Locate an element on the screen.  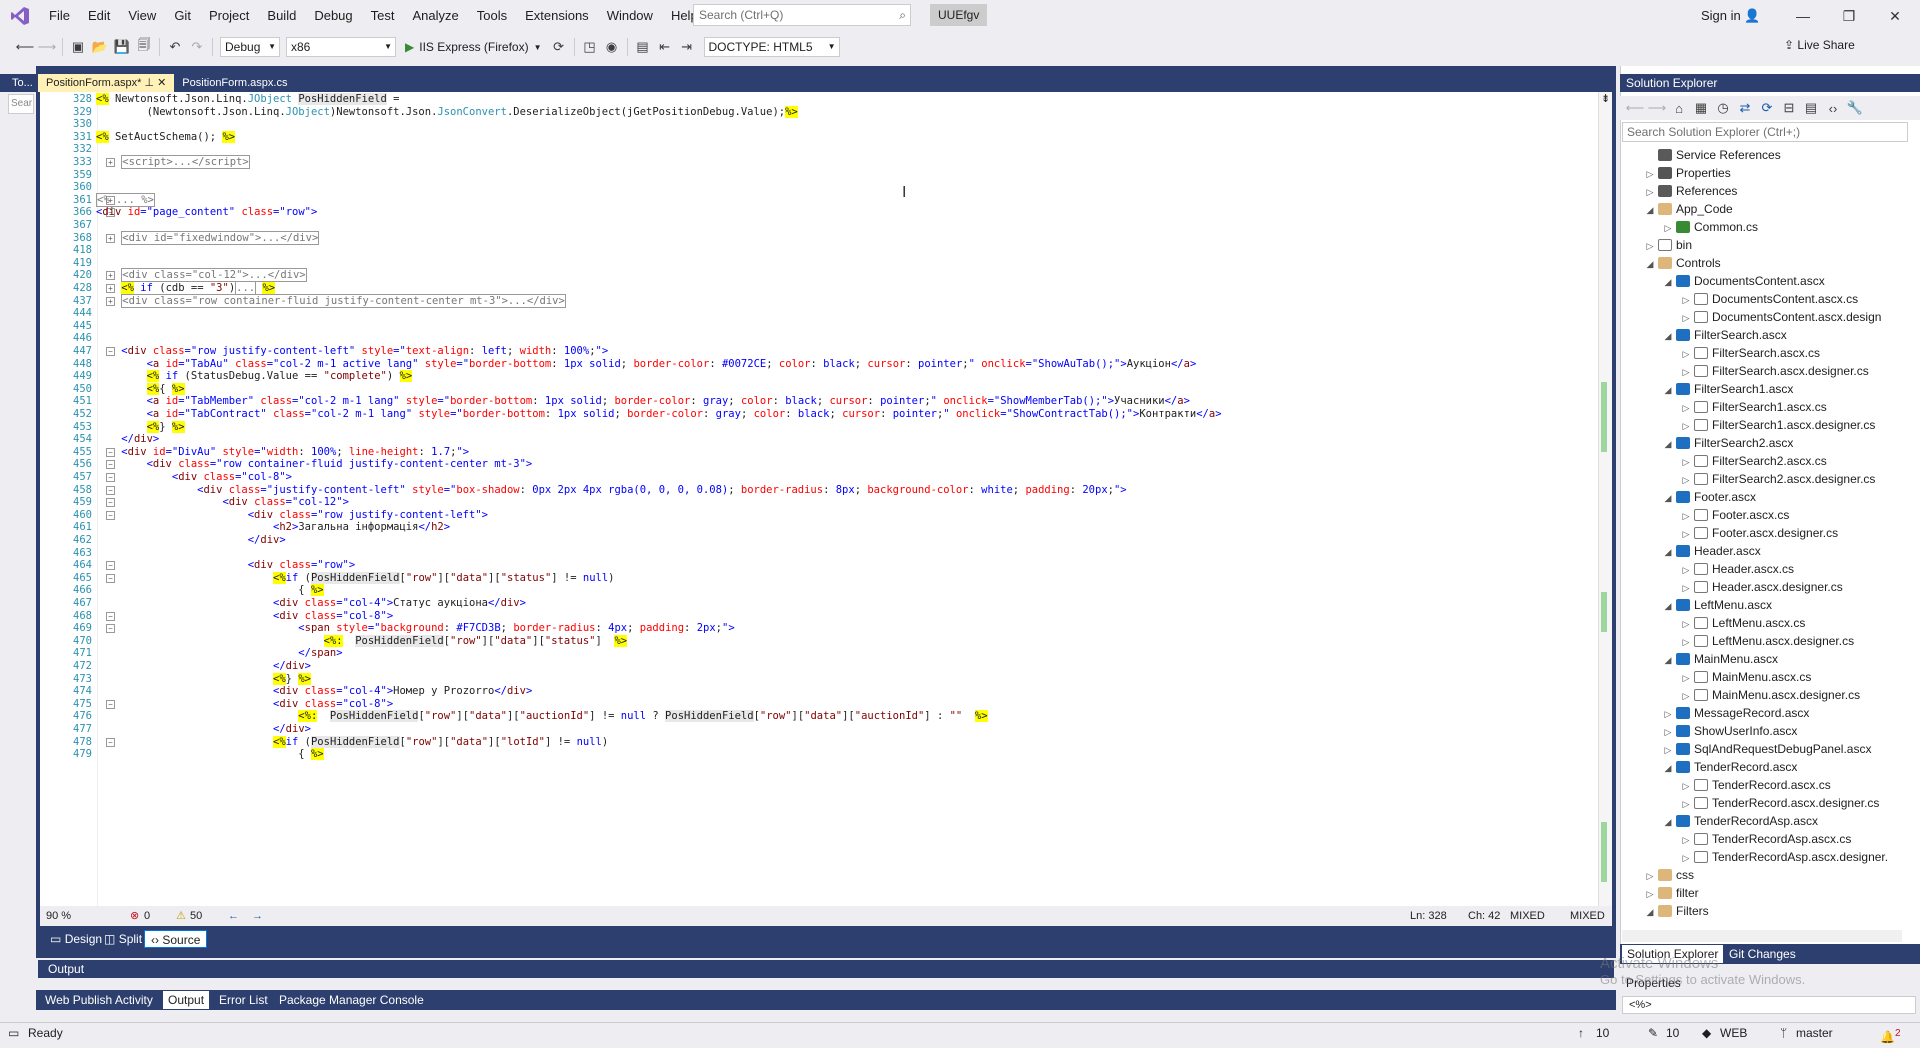
sign-in-link: Sign in 👤 is located at coordinates (1731, 16).